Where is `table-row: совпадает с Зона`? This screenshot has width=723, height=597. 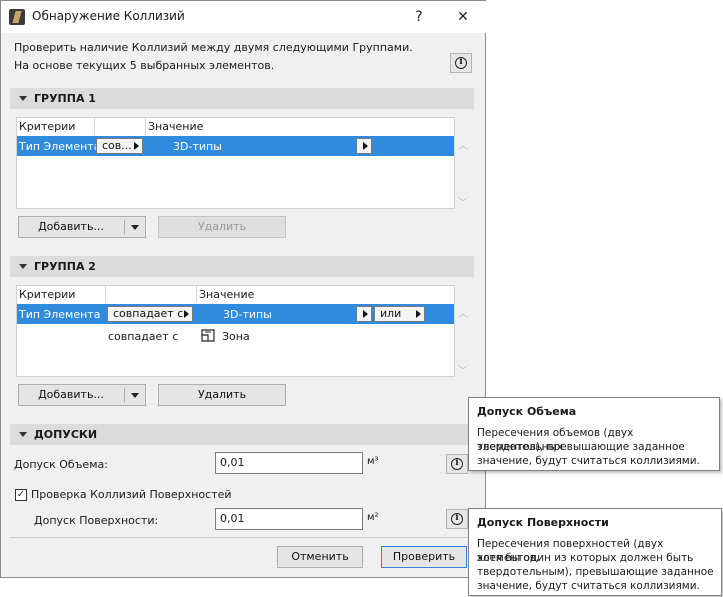 table-row: совпадает с Зона is located at coordinates (235, 336).